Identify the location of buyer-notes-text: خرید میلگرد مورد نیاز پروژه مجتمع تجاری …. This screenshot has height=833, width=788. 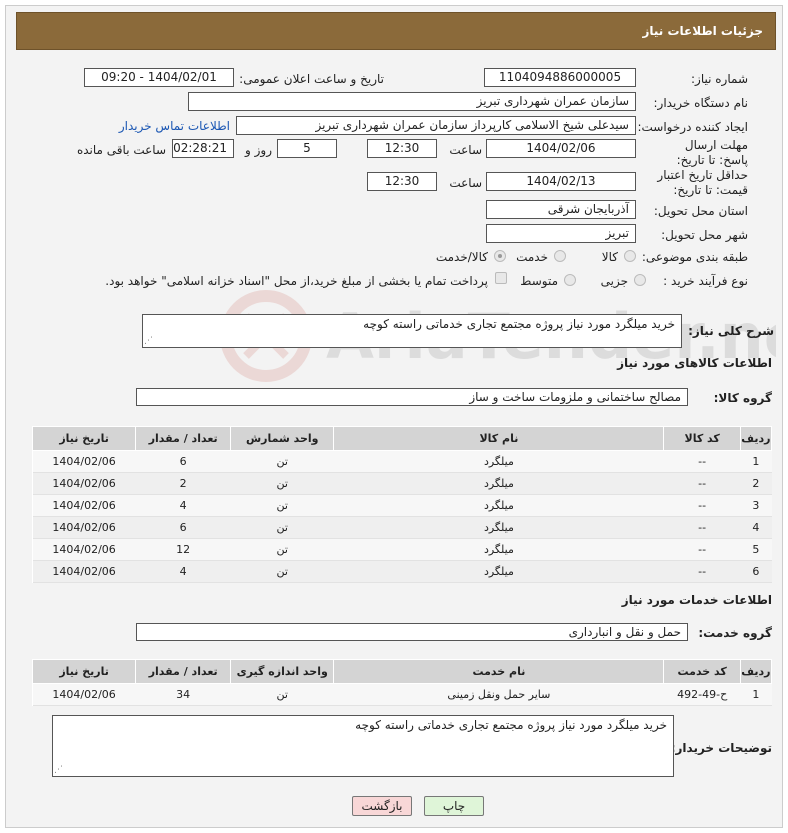
(511, 725).